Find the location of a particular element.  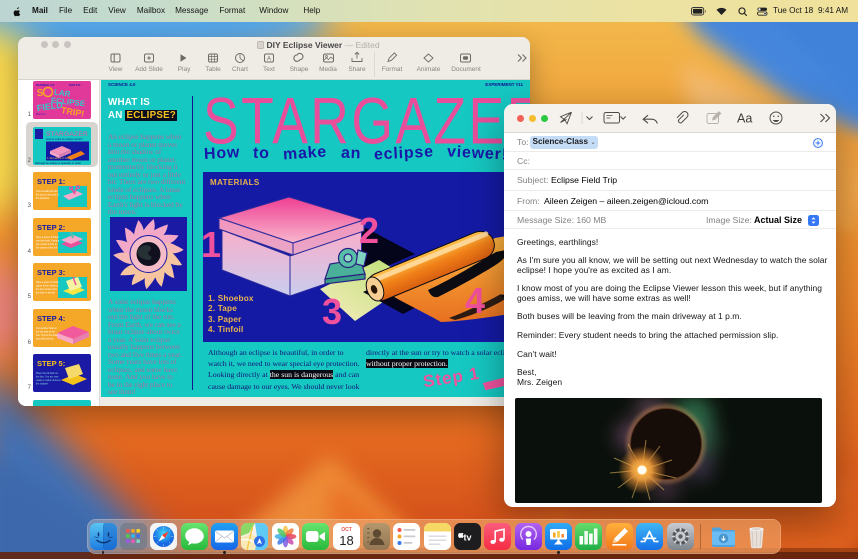

svg-text: EXP #11 is located at coordinates (75, 85).